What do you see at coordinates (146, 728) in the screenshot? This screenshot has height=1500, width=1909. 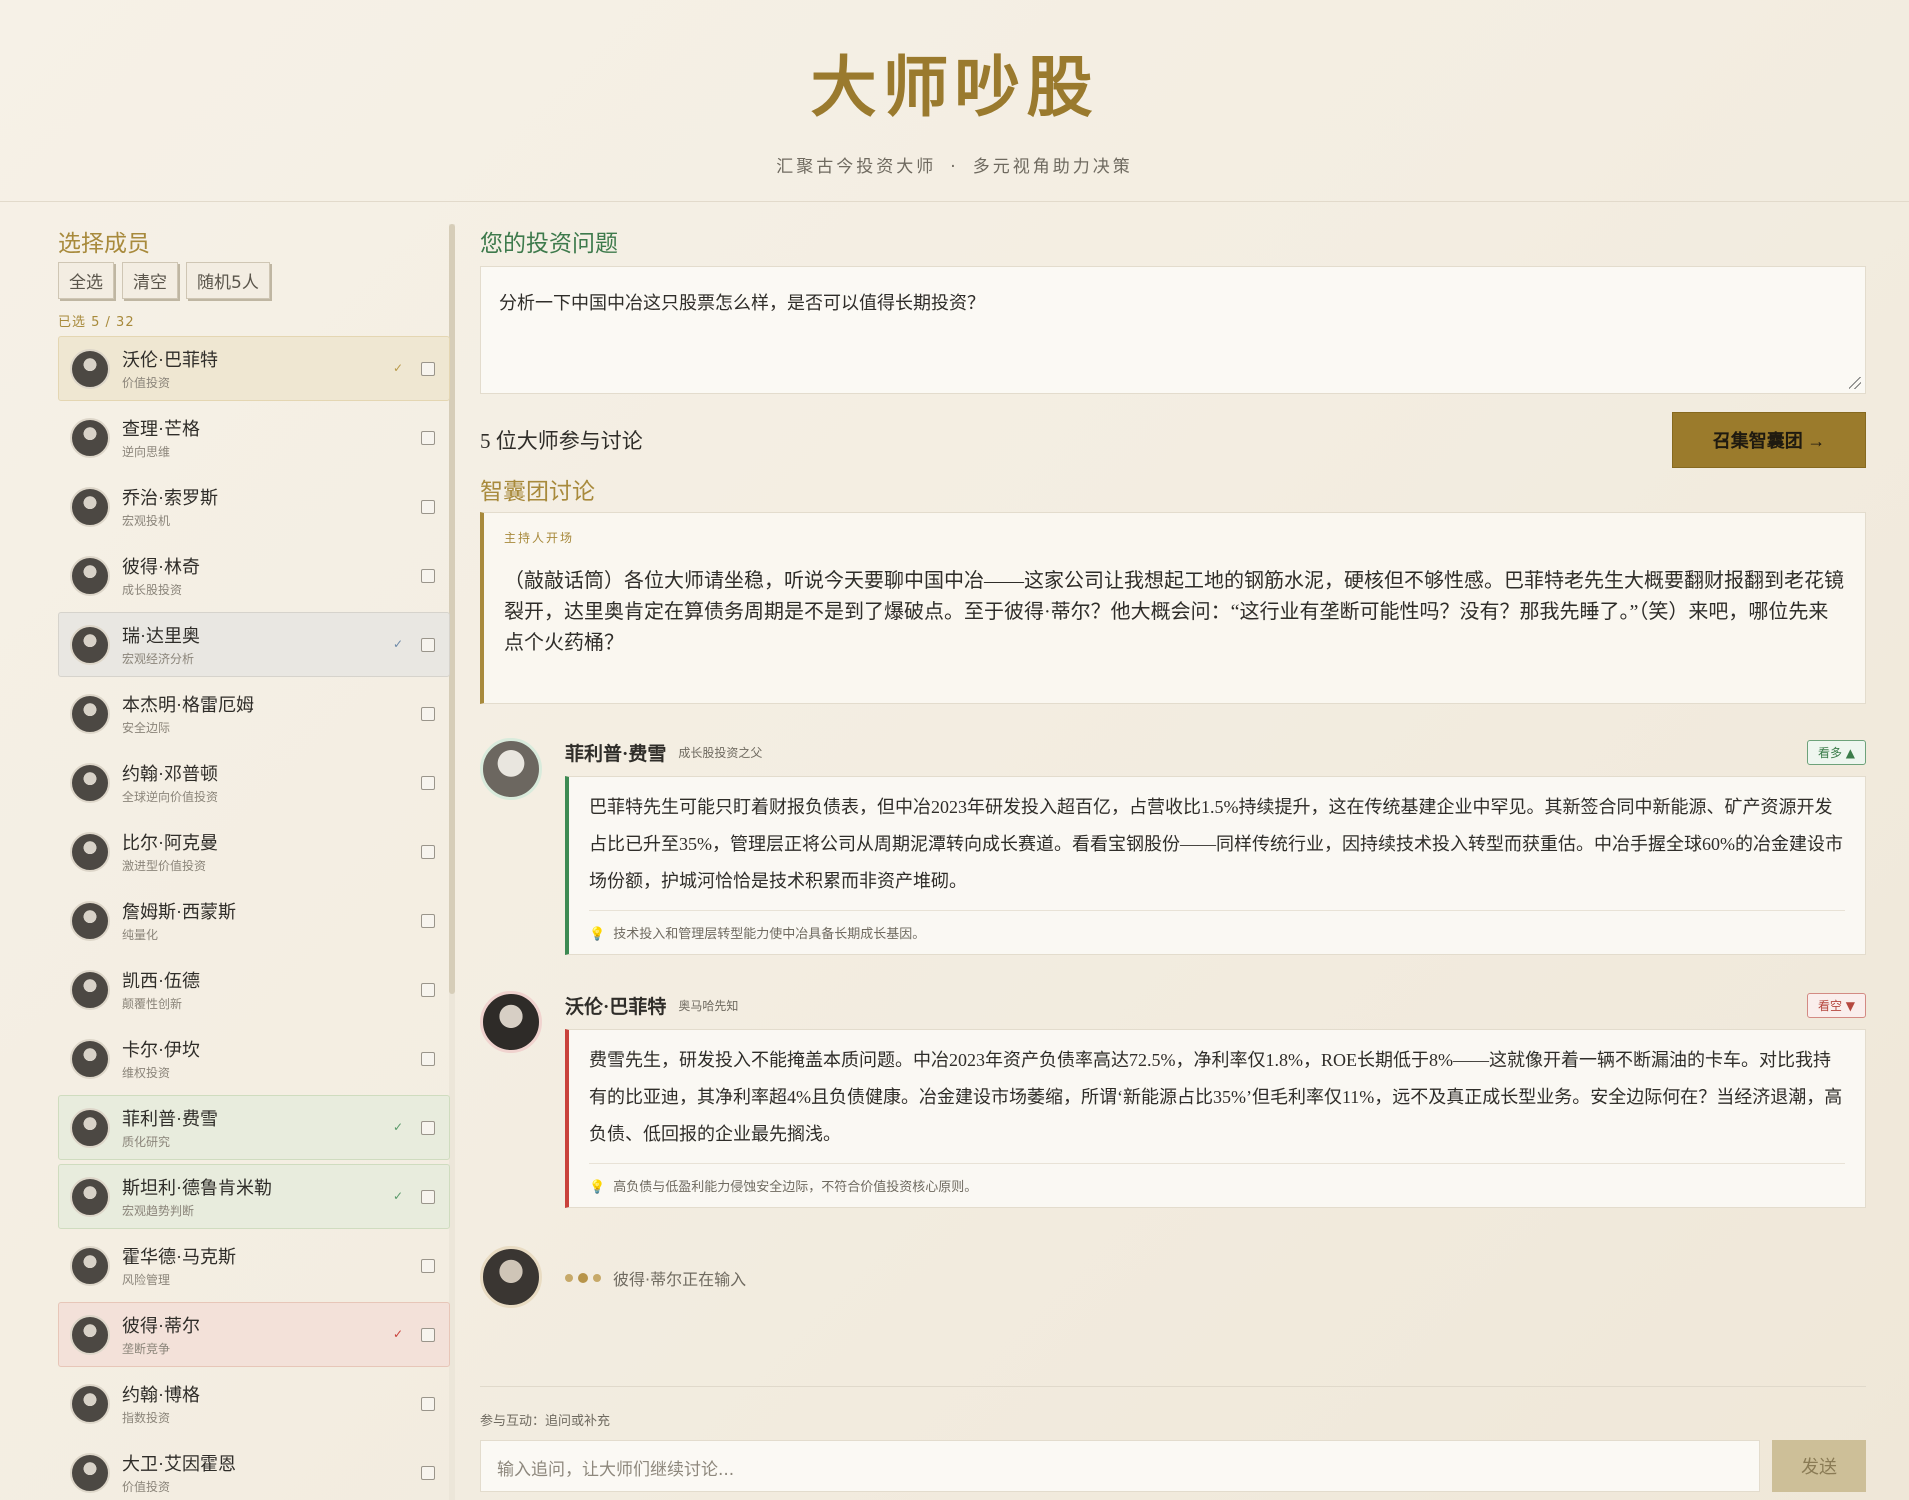 I see `member-tag: 安全边际` at bounding box center [146, 728].